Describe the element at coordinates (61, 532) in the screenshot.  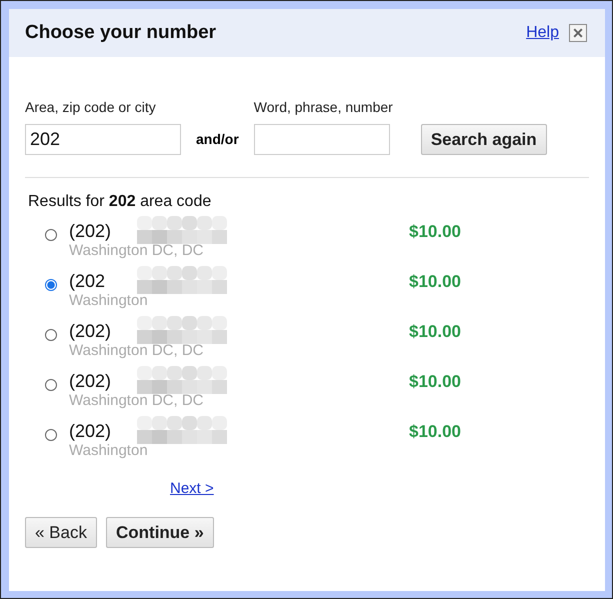
I see `back-button: « Back` at that location.